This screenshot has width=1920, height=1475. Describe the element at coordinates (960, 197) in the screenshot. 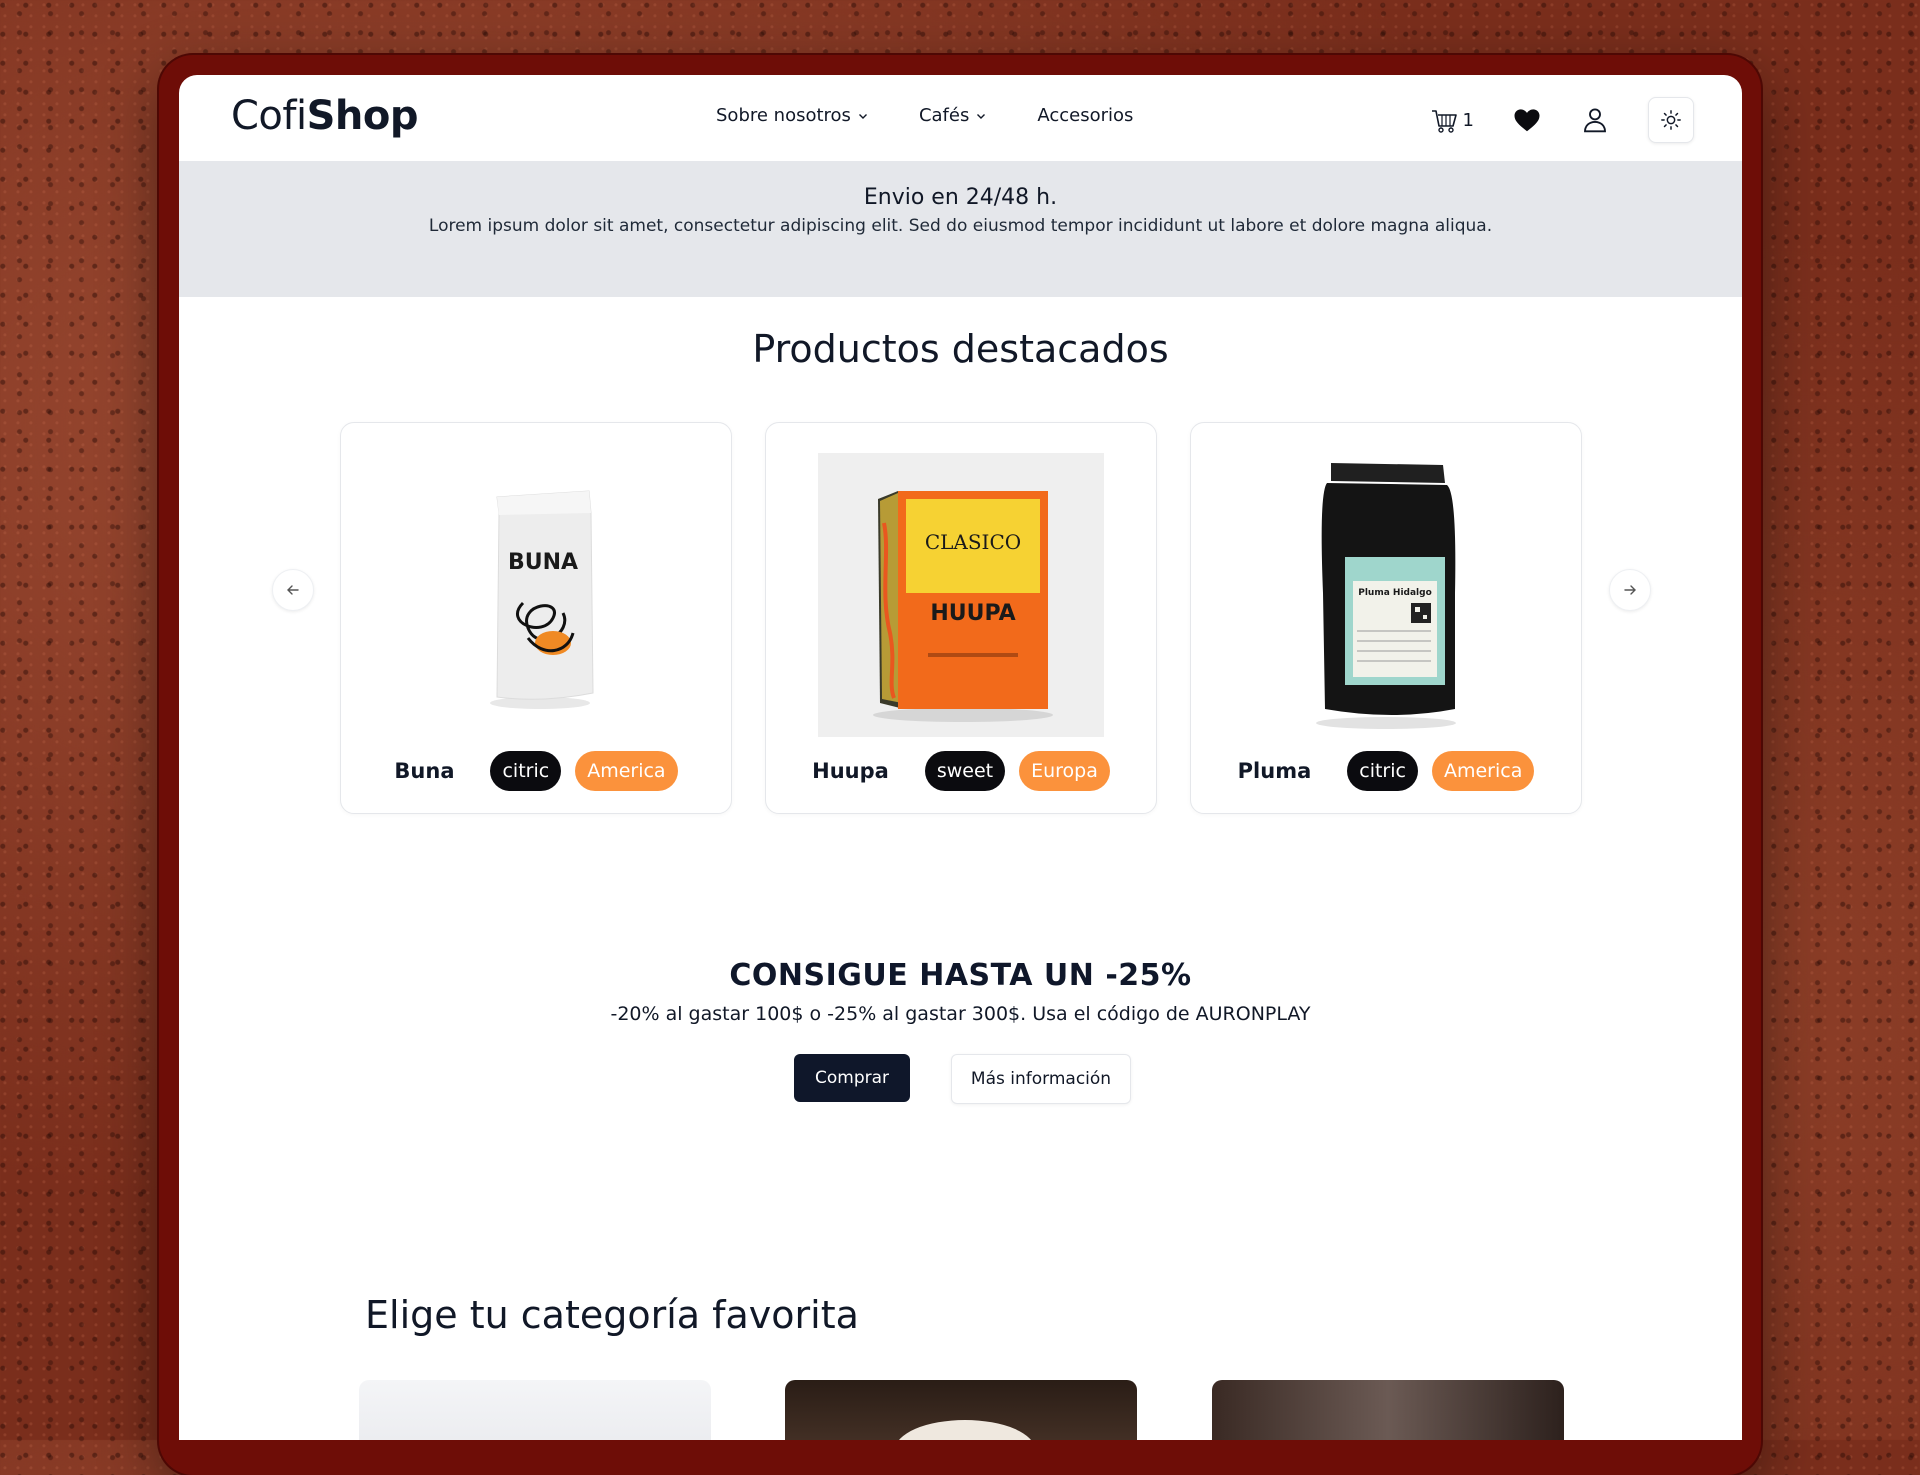

I see `banner-title: Envio en 24/48 h.` at that location.